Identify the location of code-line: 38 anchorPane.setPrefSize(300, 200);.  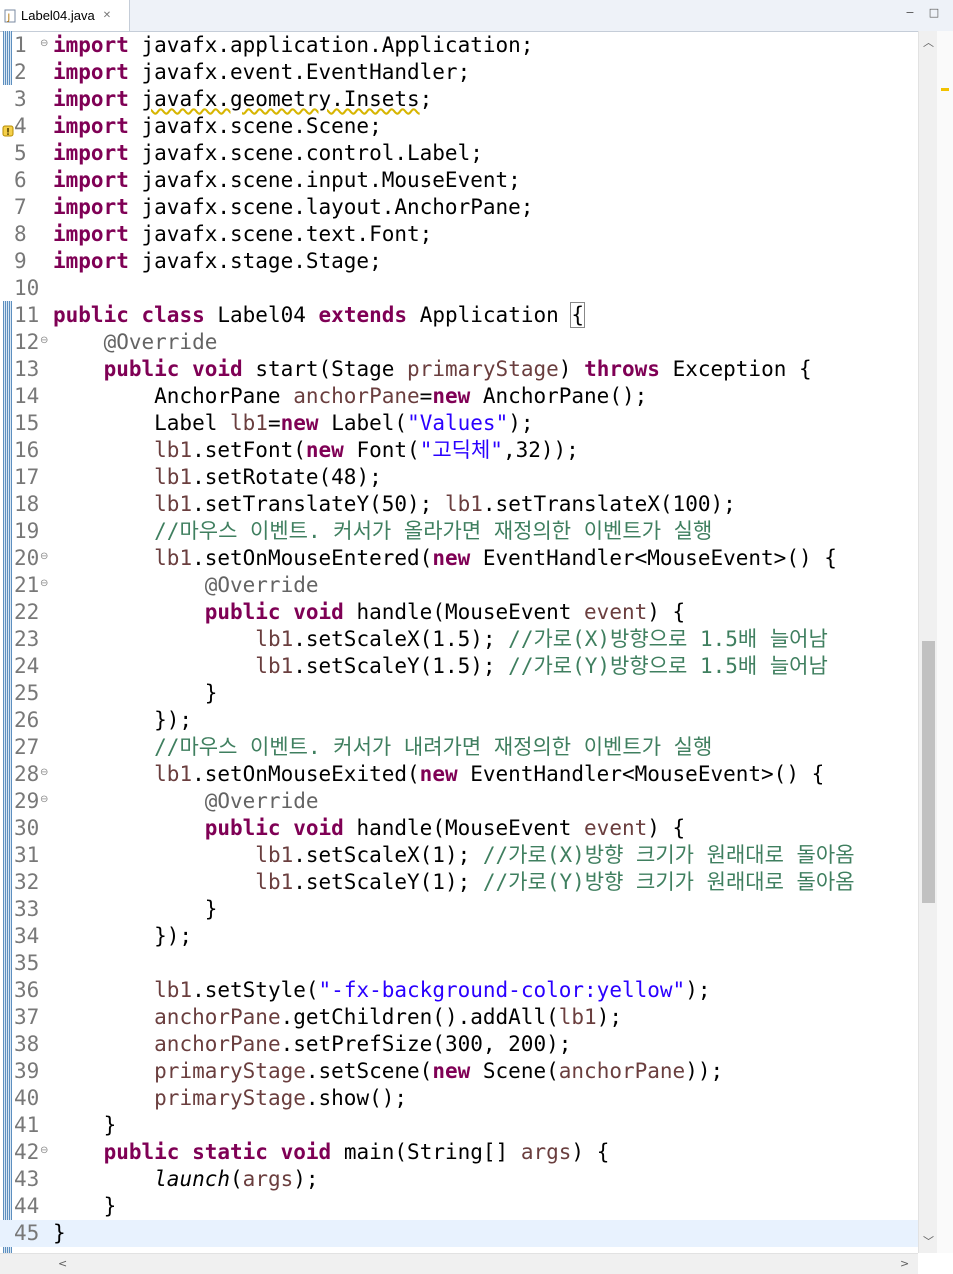
(459, 1044).